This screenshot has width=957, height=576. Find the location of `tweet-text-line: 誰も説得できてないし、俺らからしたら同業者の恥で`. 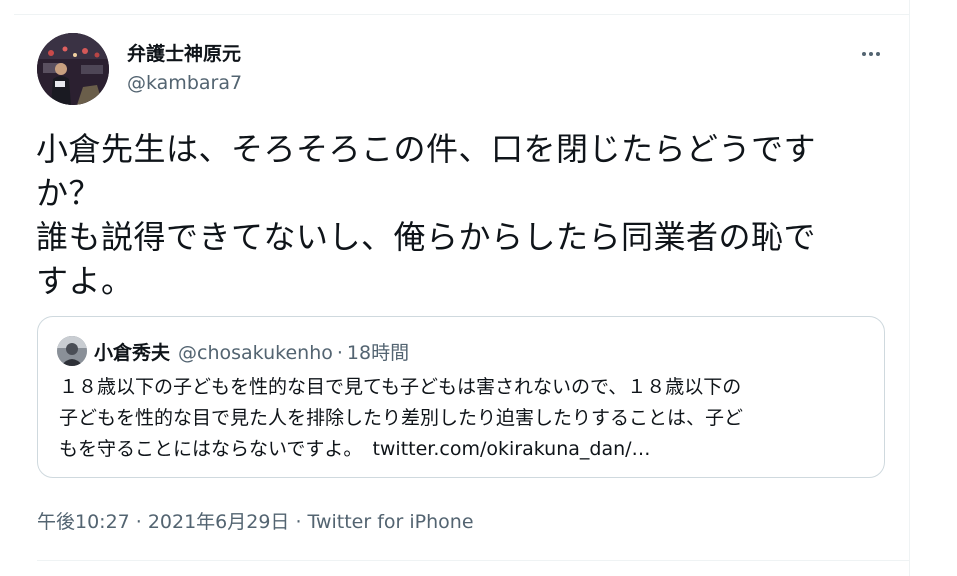

tweet-text-line: 誰も説得できてないし、俺らからしたら同業者の恥で is located at coordinates (426, 237).